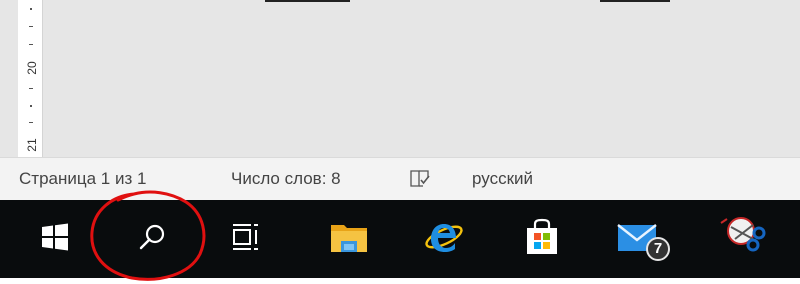 The height and width of the screenshot is (284, 800). I want to click on ruler-number: 20, so click(32, 68).